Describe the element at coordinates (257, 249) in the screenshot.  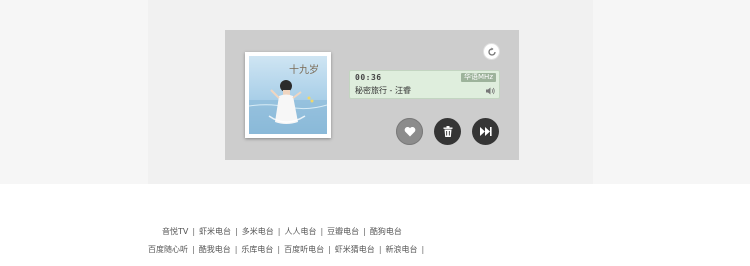
I see `footer-link: 乐库电台` at that location.